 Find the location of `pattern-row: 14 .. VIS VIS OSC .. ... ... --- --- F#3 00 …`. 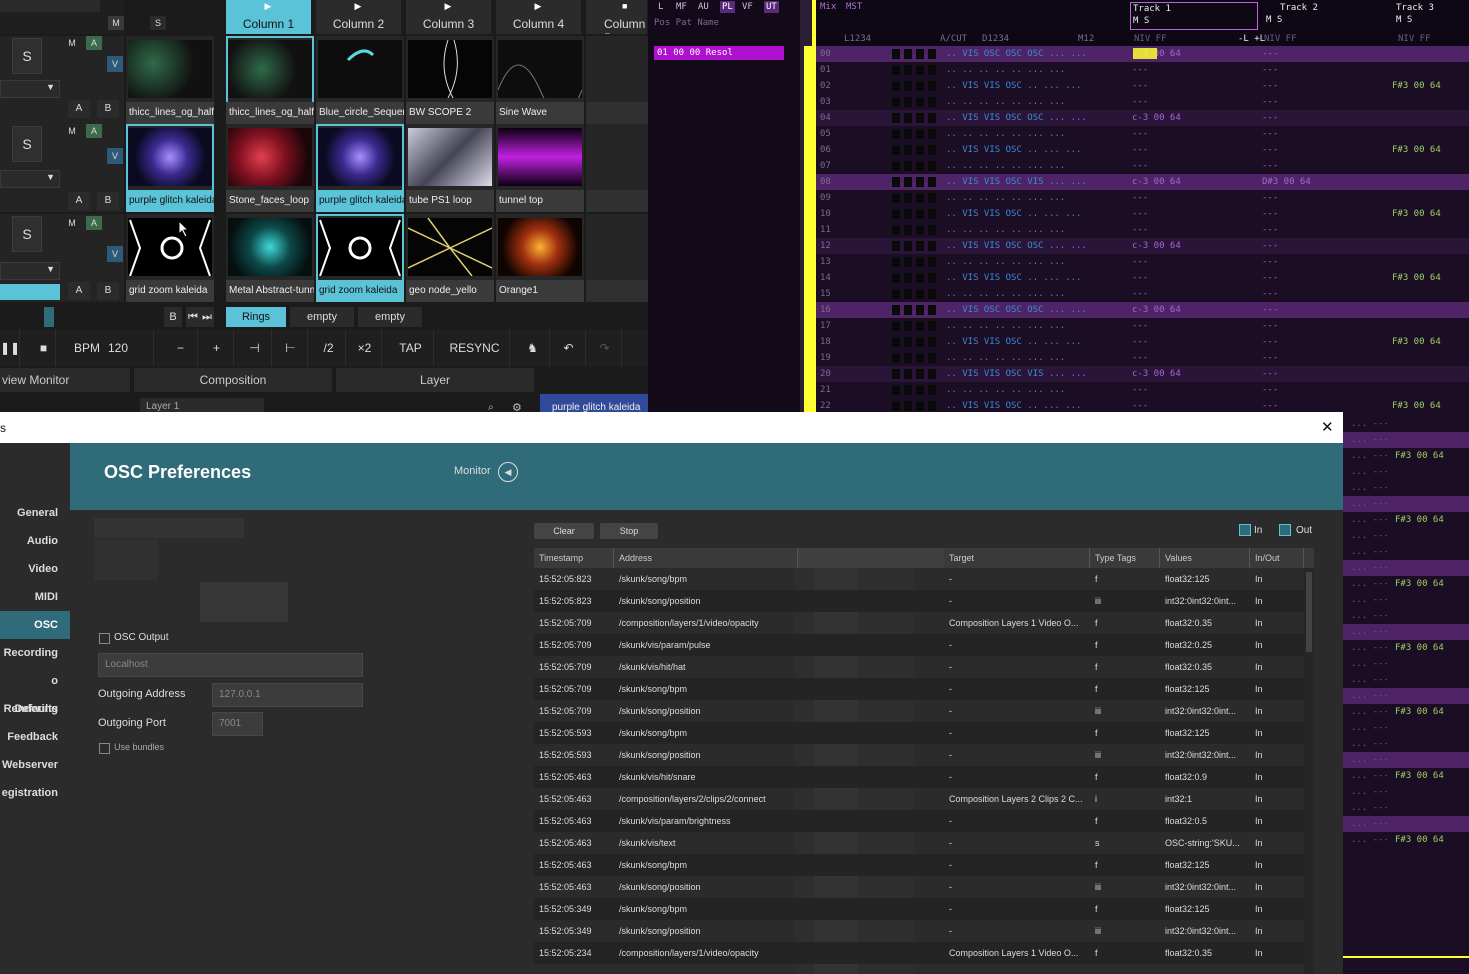

pattern-row: 14 .. VIS VIS OSC .. ... ... --- --- F#3 00 … is located at coordinates (1142, 278).